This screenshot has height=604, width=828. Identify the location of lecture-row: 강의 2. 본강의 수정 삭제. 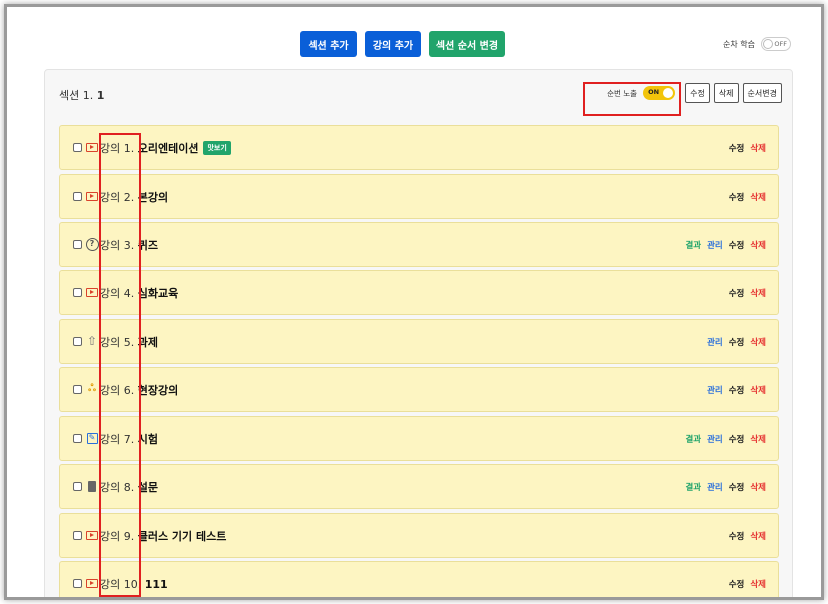
(419, 196).